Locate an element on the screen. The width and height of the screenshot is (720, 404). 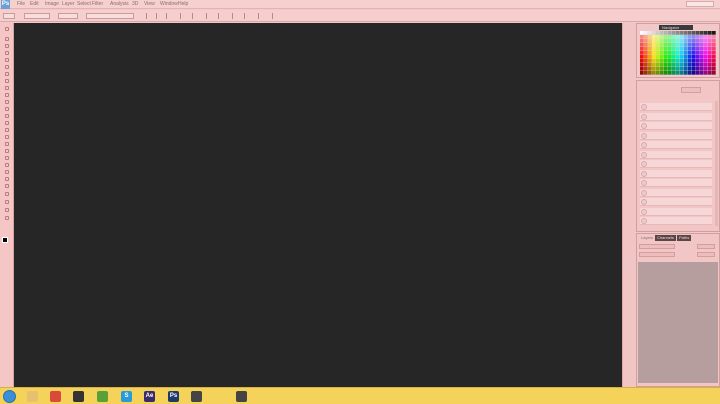
foreground-color-swatch is located at coordinates (5, 240).